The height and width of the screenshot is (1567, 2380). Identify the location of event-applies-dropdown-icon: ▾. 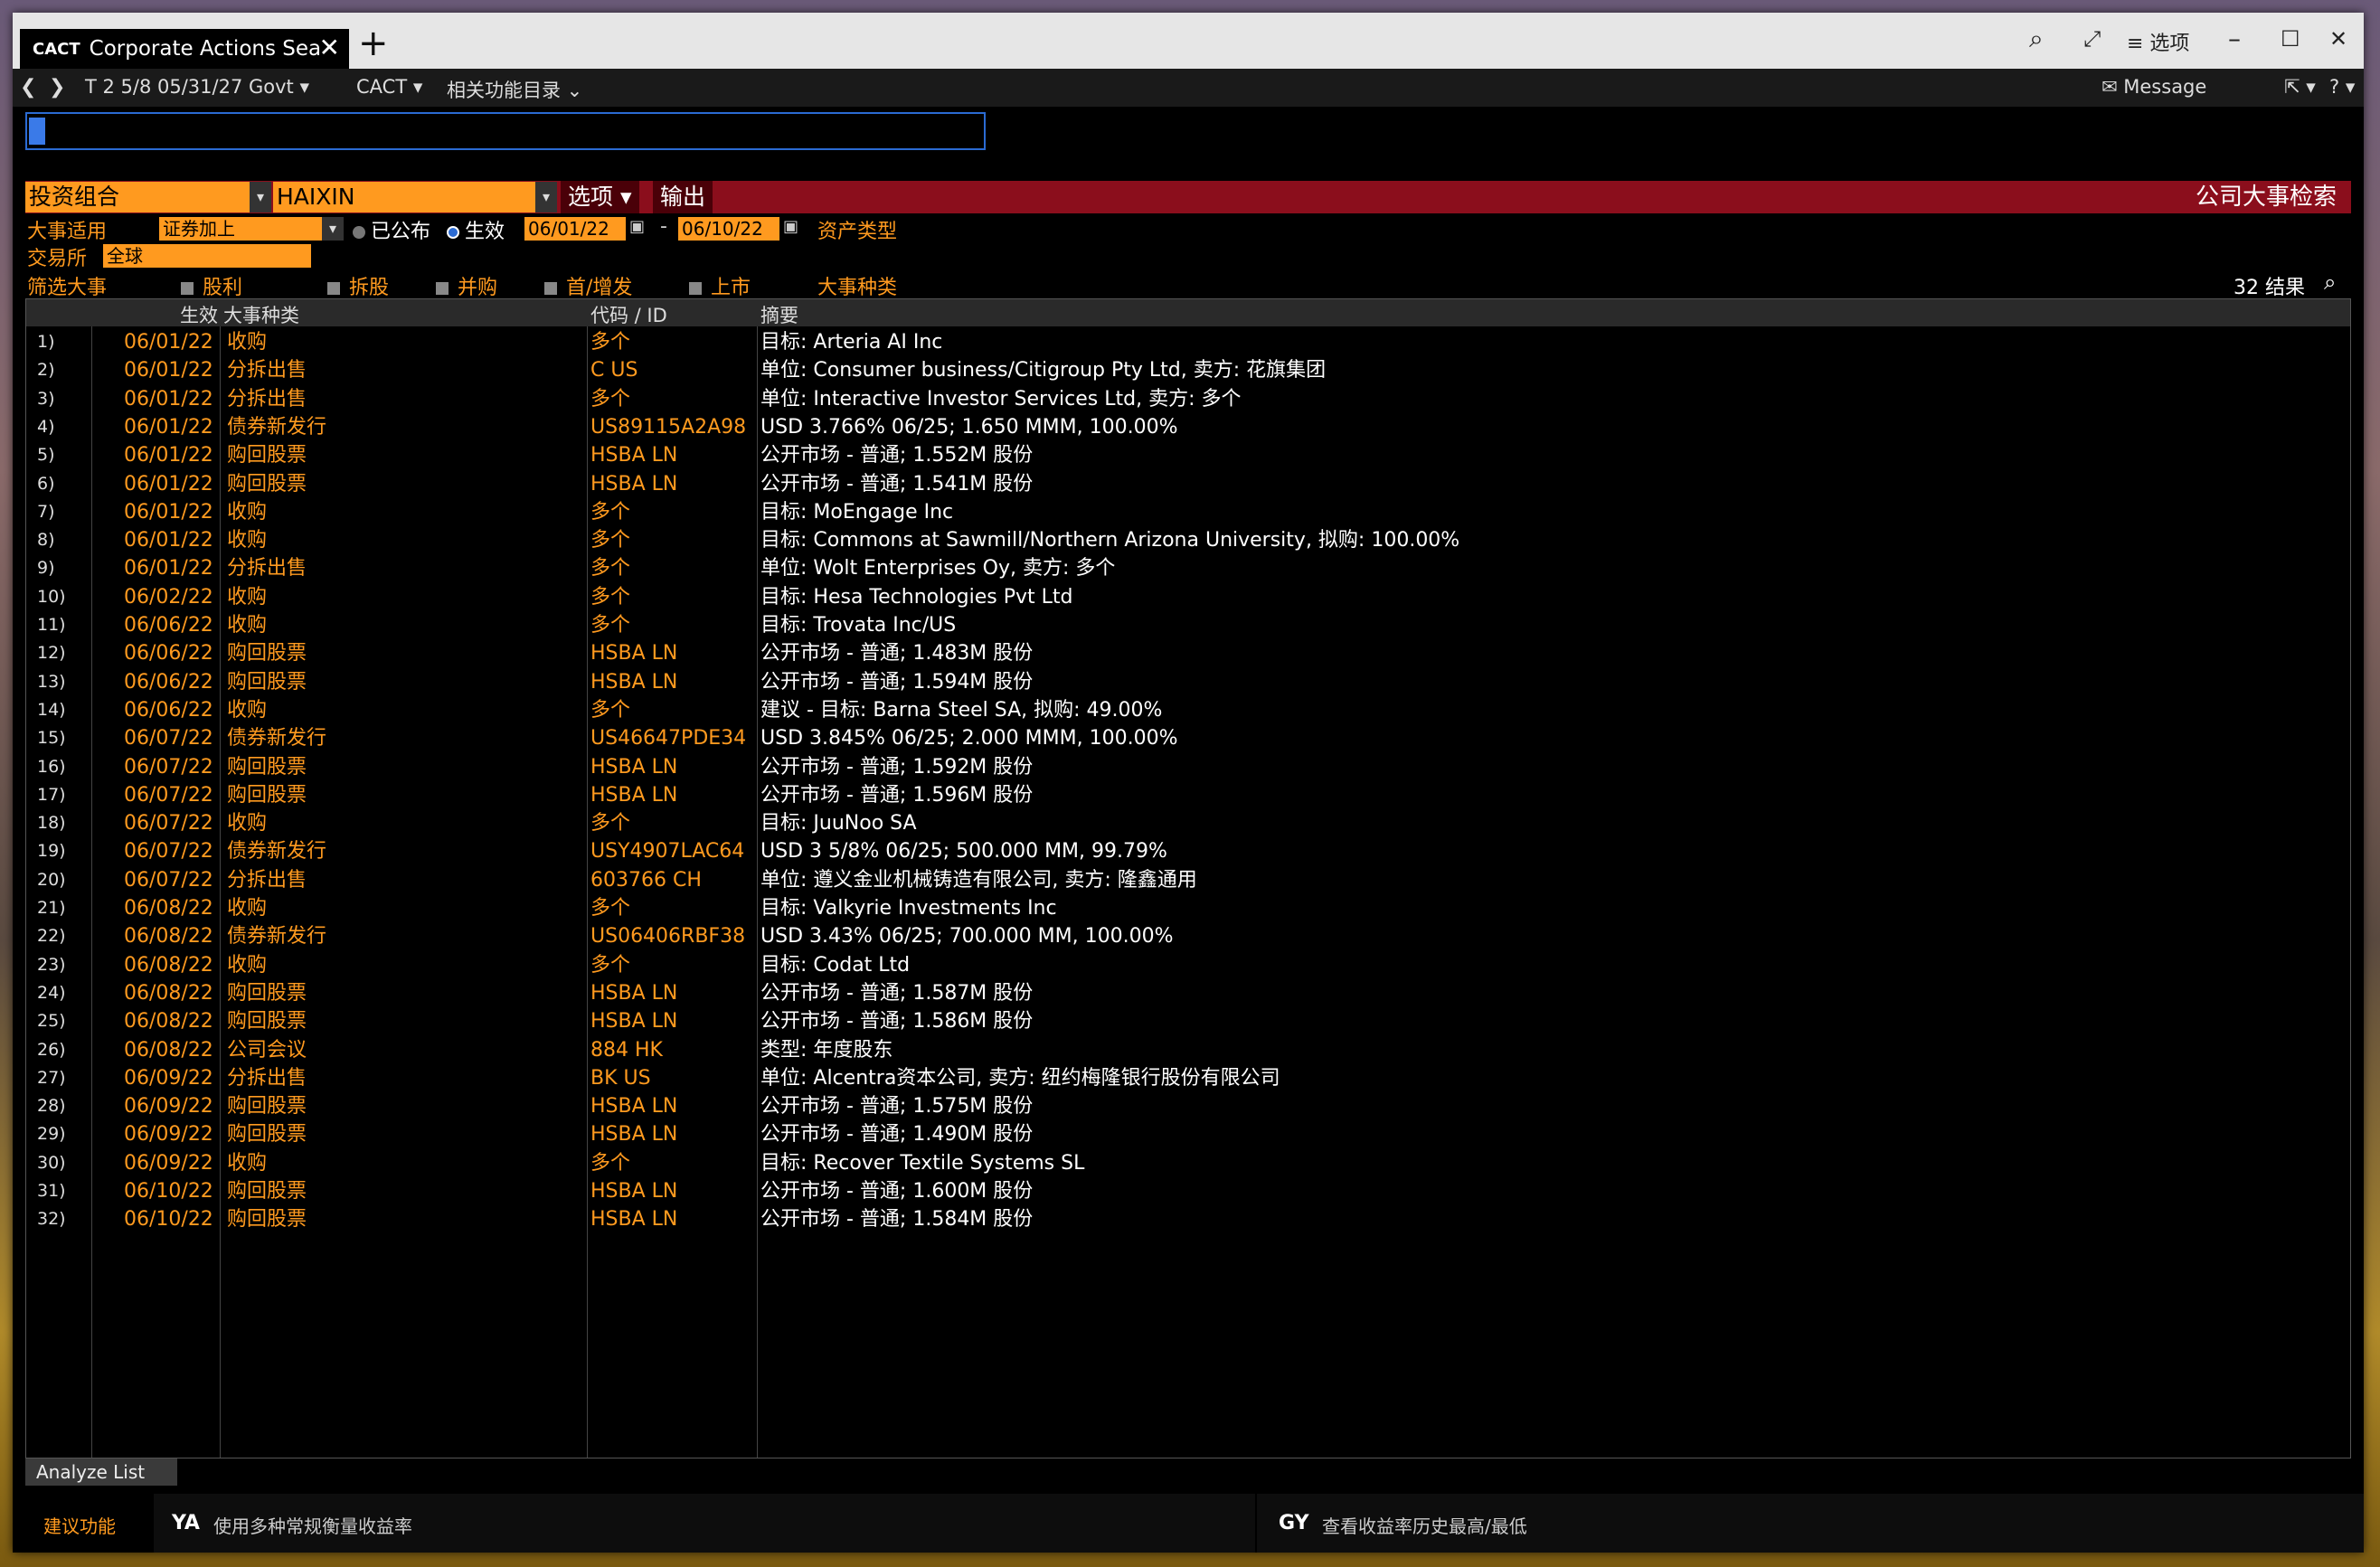
(333, 229).